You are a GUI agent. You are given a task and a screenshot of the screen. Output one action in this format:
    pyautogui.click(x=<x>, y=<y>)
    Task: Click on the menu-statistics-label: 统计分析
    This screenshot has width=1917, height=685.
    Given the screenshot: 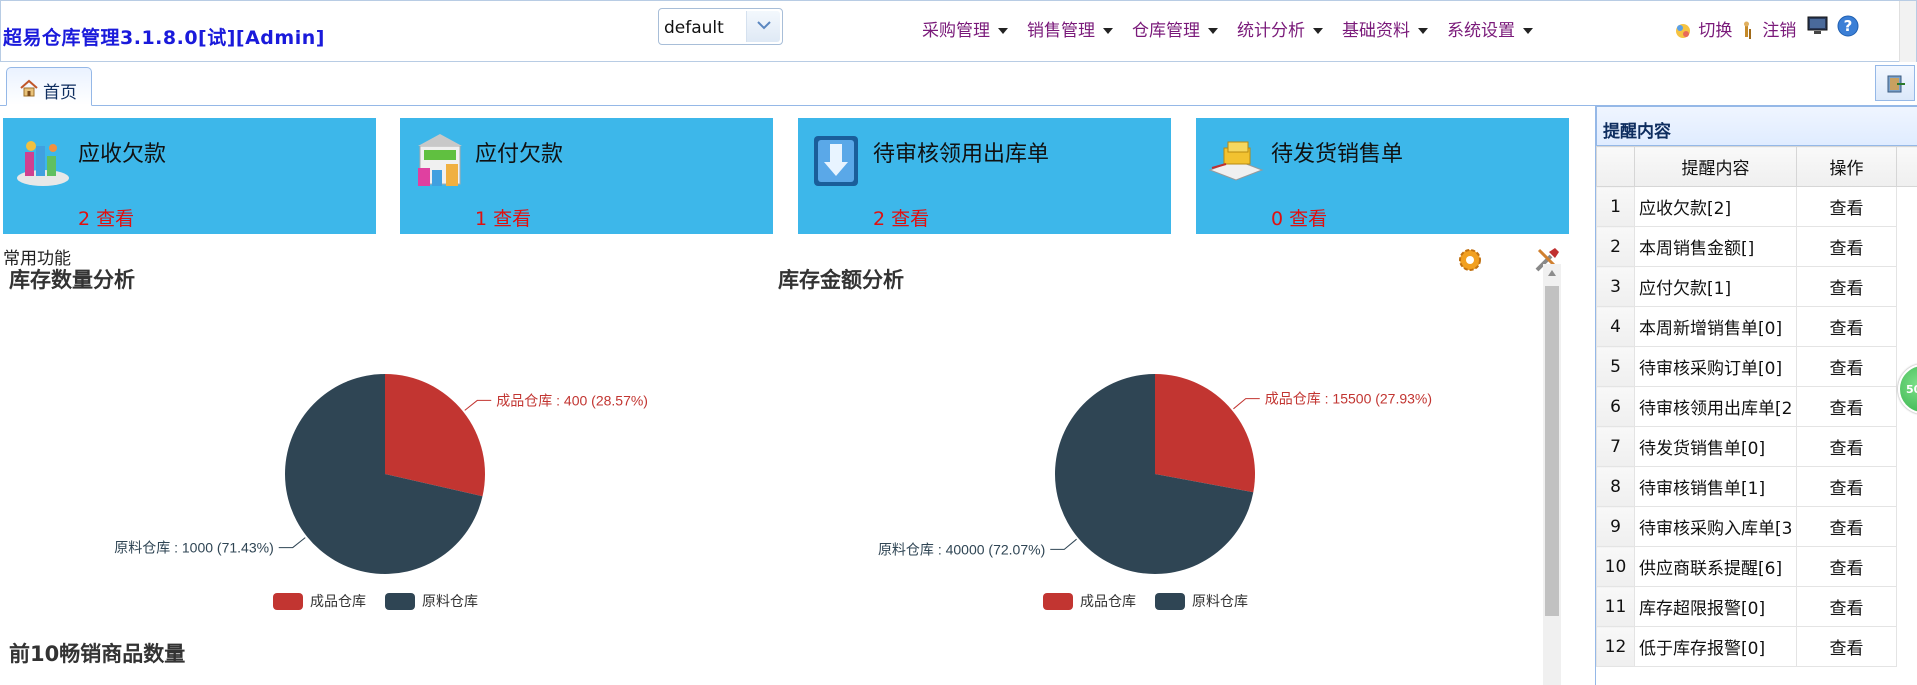 What is the action you would take?
    pyautogui.click(x=1271, y=31)
    